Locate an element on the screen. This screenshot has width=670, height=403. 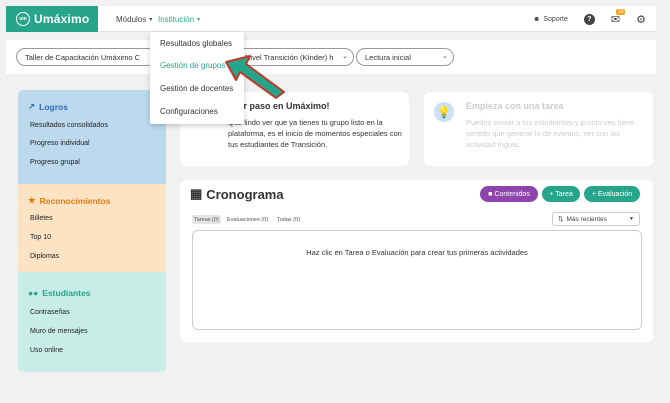
sidebar-item-muro-de-mensajes: Muro de mensajes is located at coordinates (59, 331).